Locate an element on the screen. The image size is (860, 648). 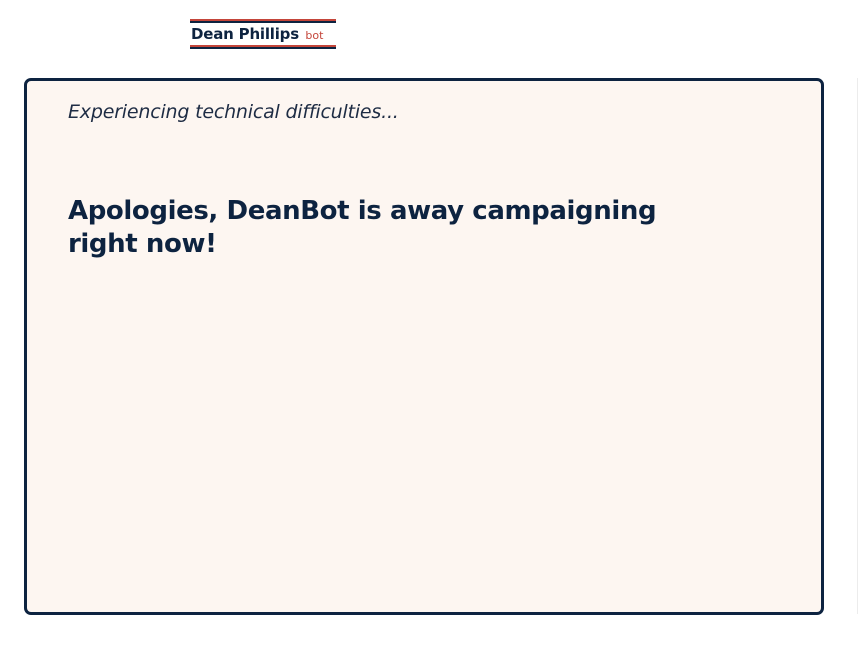
logo-top-stripe is located at coordinates (263, 21).